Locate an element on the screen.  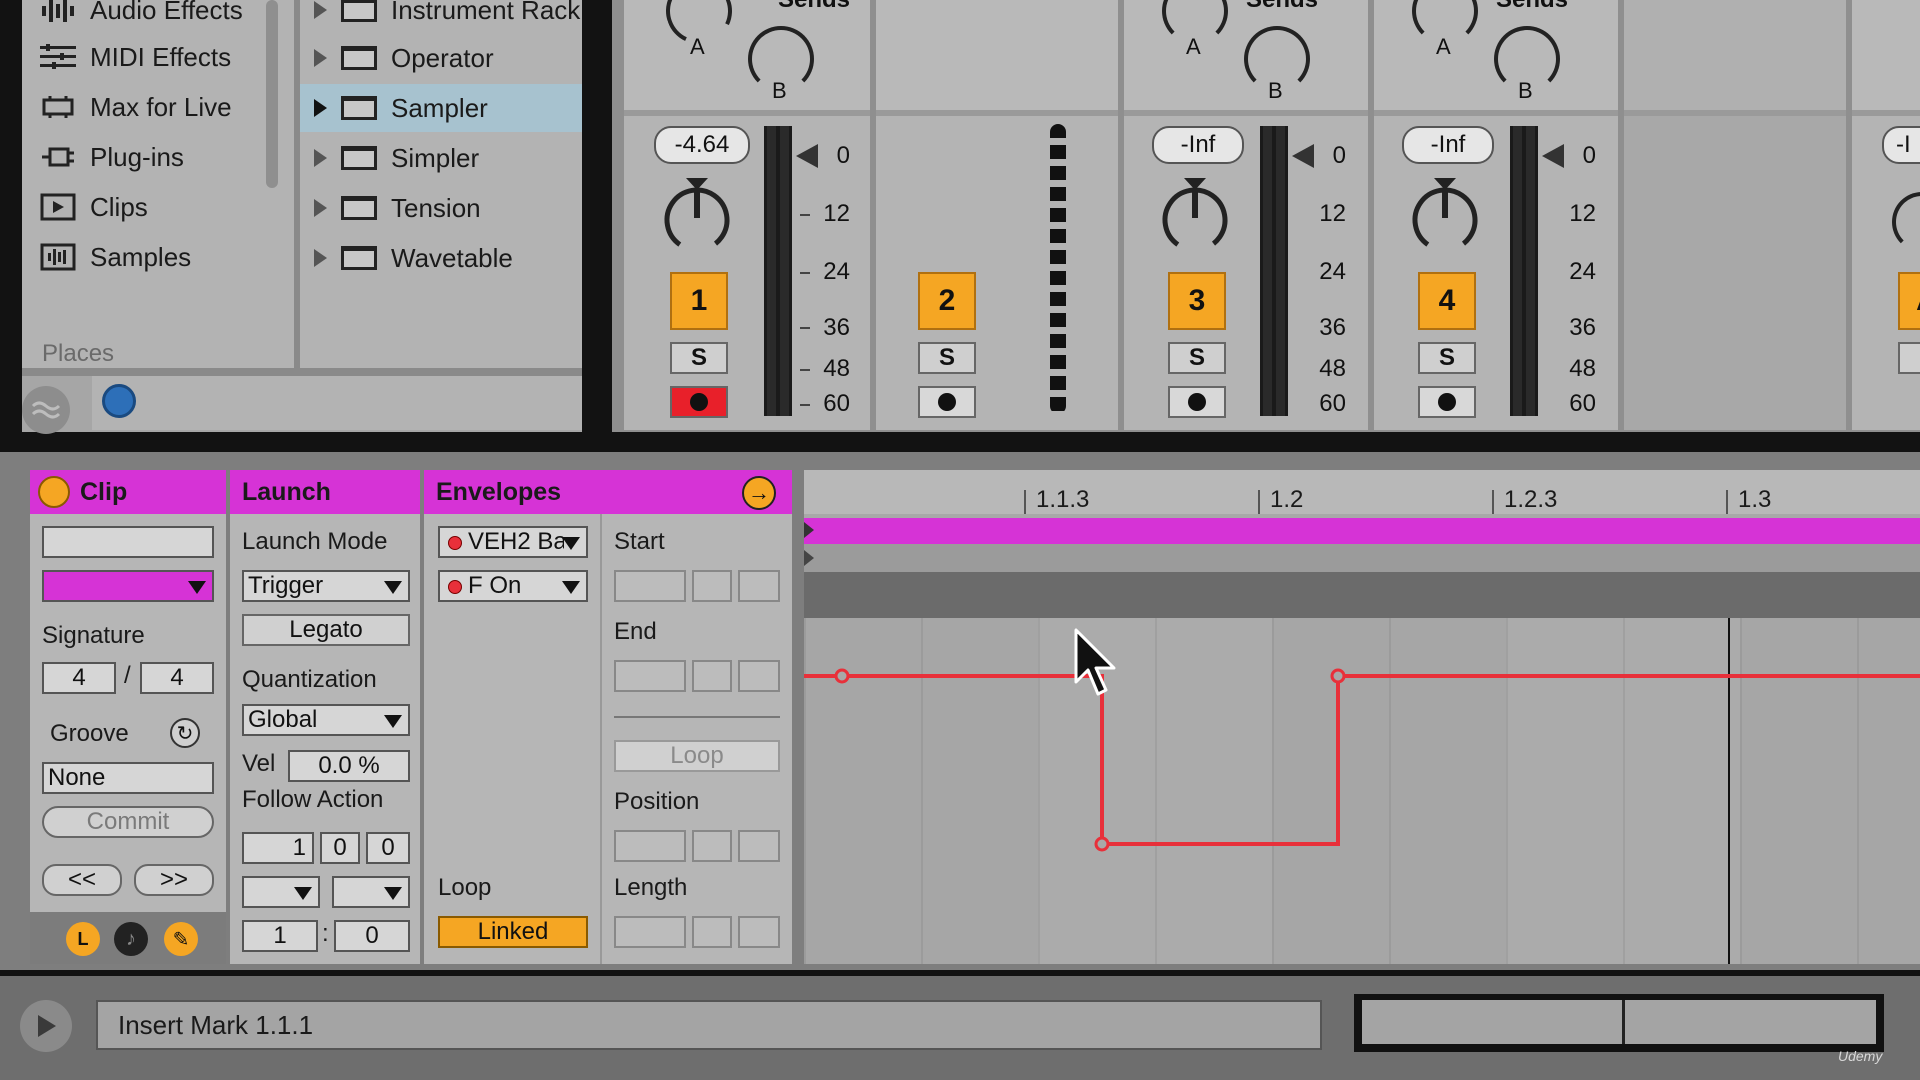
length-beats-field is located at coordinates (712, 932).